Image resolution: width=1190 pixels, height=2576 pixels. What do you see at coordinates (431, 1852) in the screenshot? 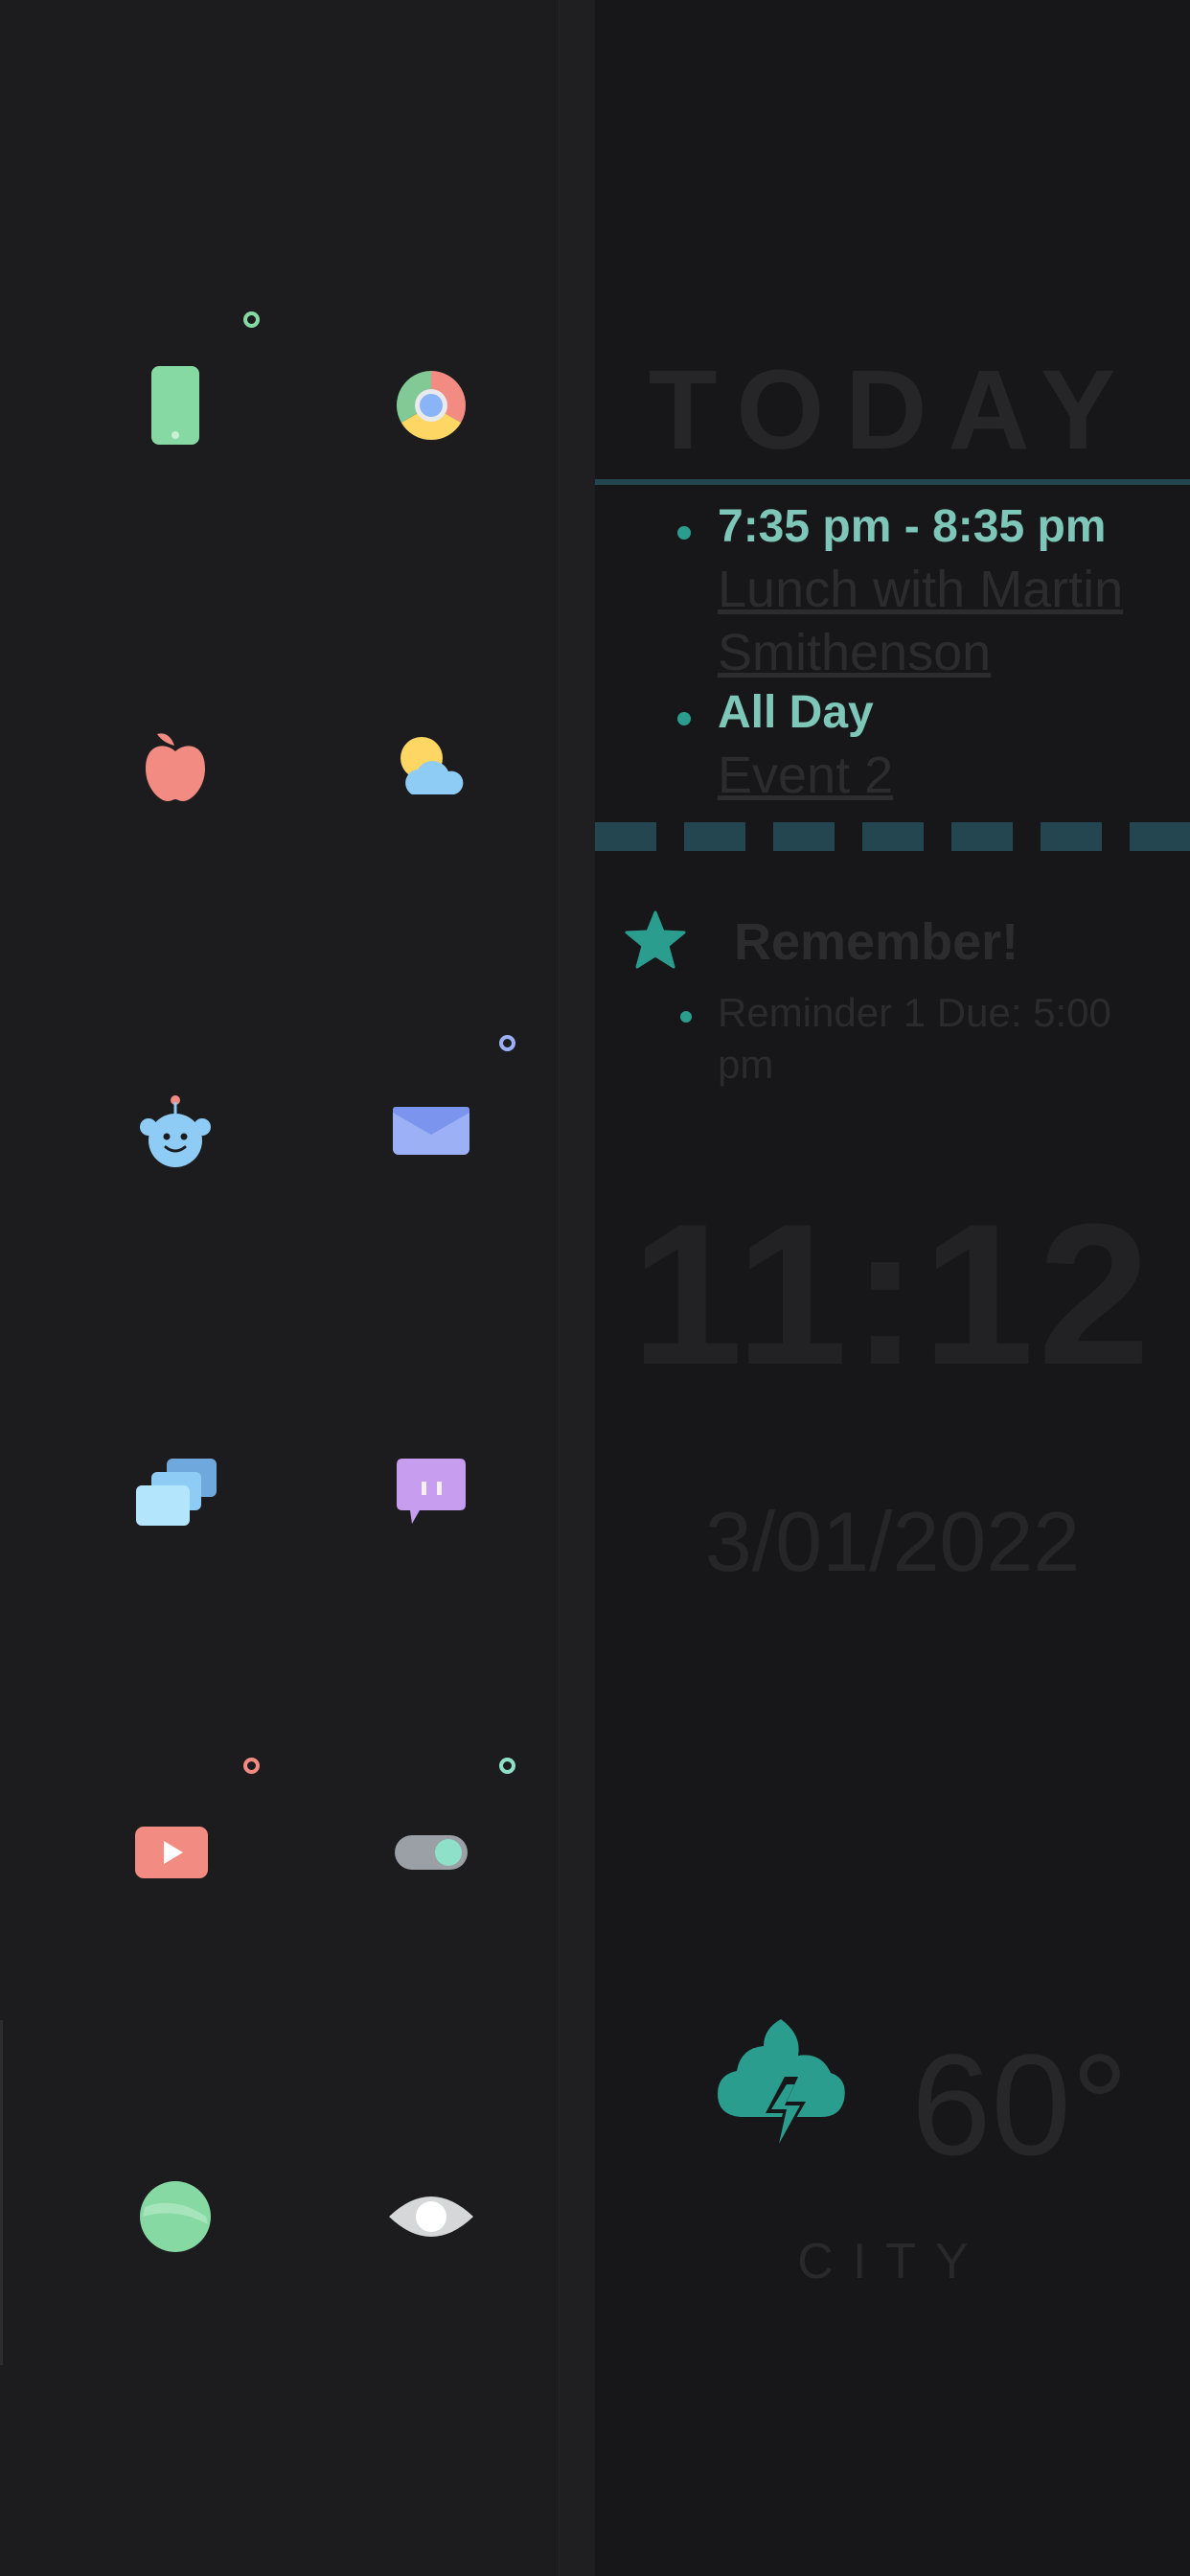
I see `toggle-app-icon` at bounding box center [431, 1852].